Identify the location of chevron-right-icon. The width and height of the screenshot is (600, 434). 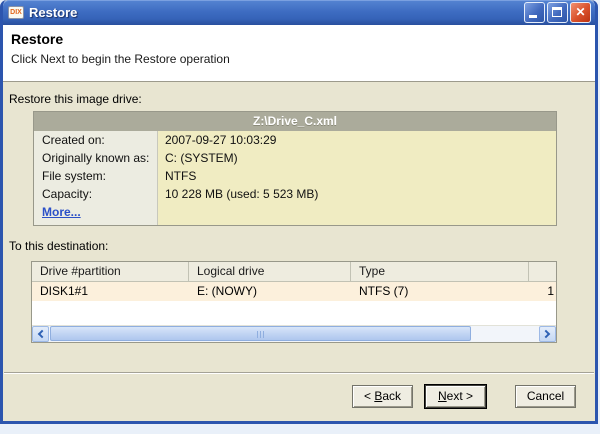
(546, 334).